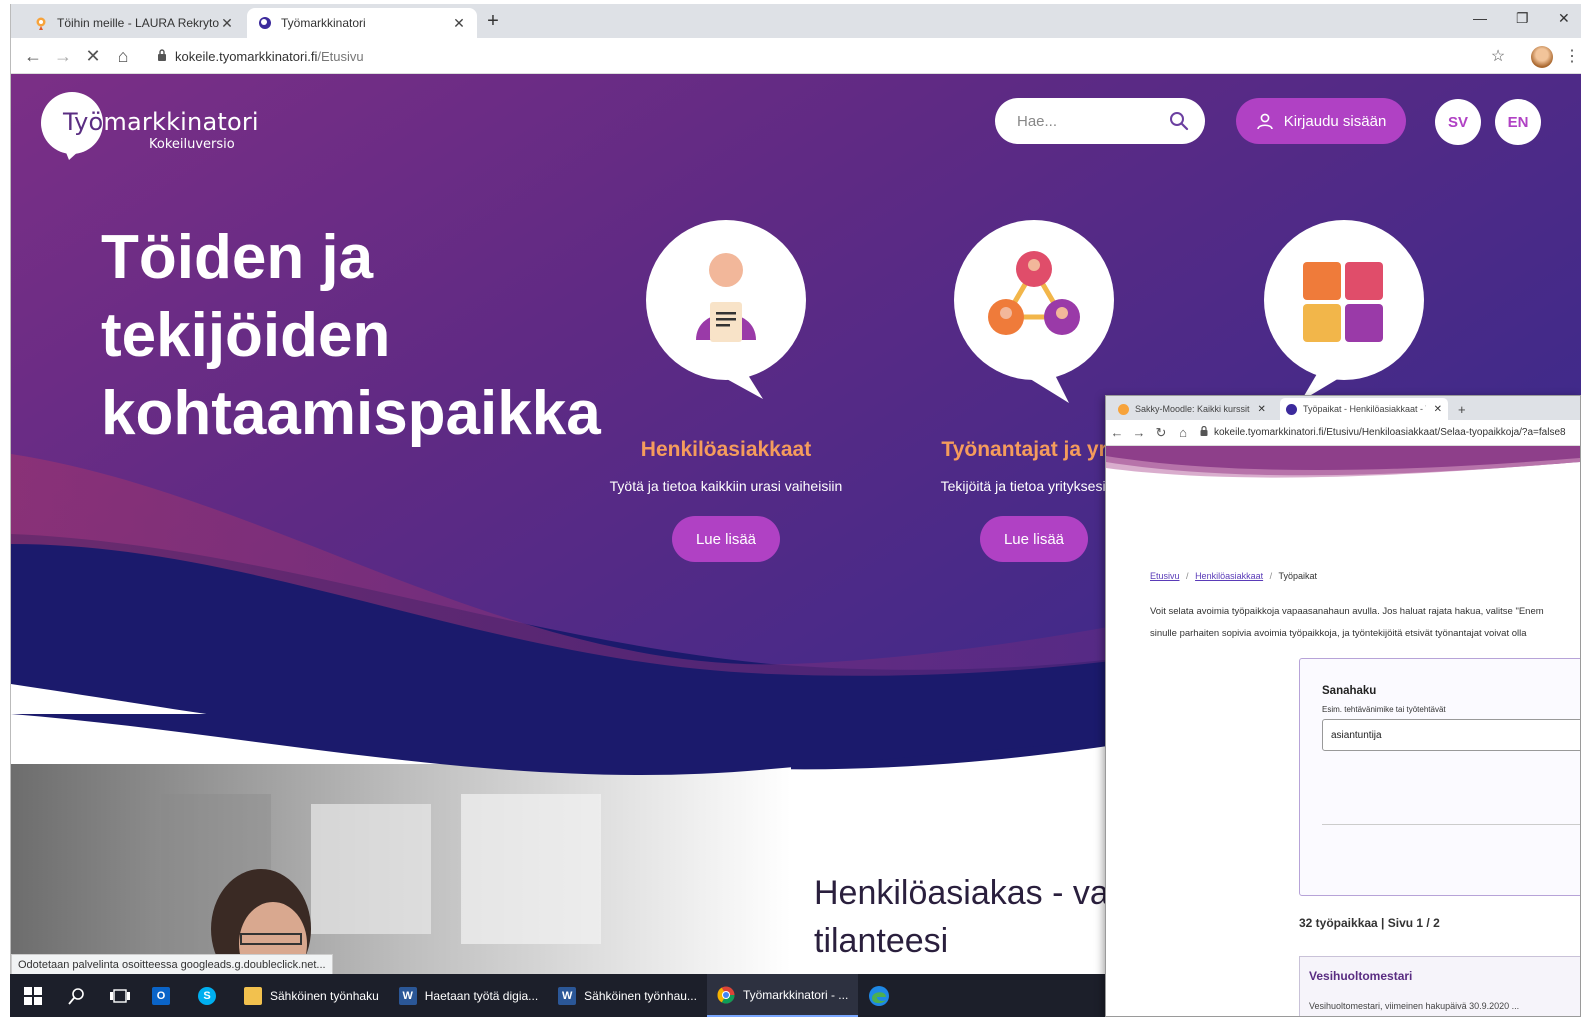 The height and width of the screenshot is (1017, 1581). I want to click on restore-icon: ❐, so click(1522, 18).